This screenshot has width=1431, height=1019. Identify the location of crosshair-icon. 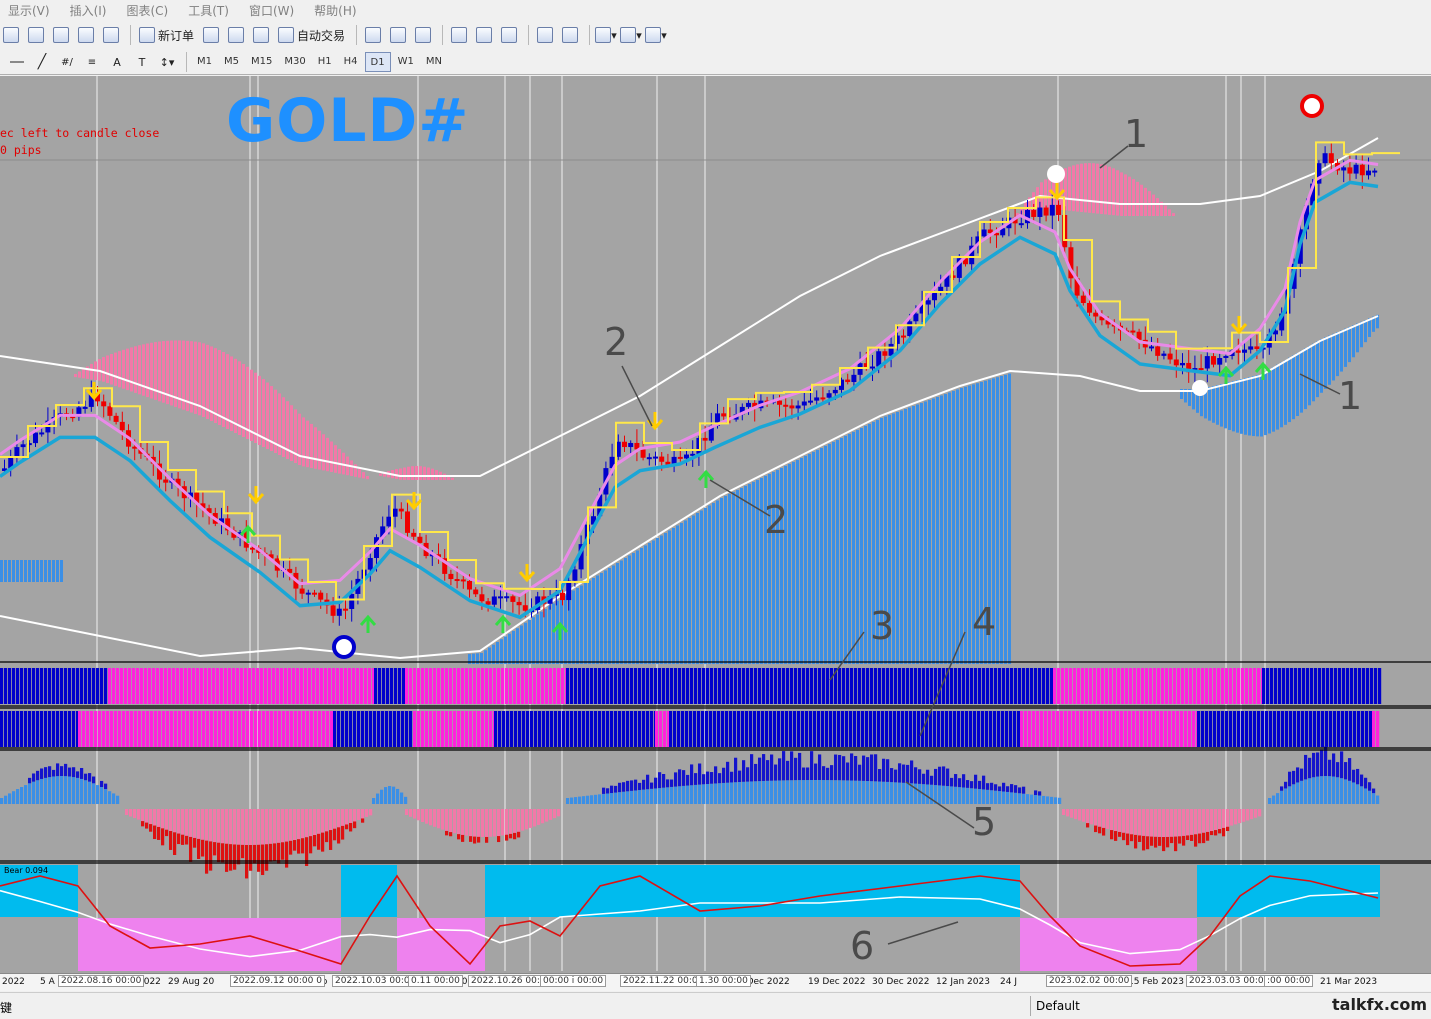
(36, 35).